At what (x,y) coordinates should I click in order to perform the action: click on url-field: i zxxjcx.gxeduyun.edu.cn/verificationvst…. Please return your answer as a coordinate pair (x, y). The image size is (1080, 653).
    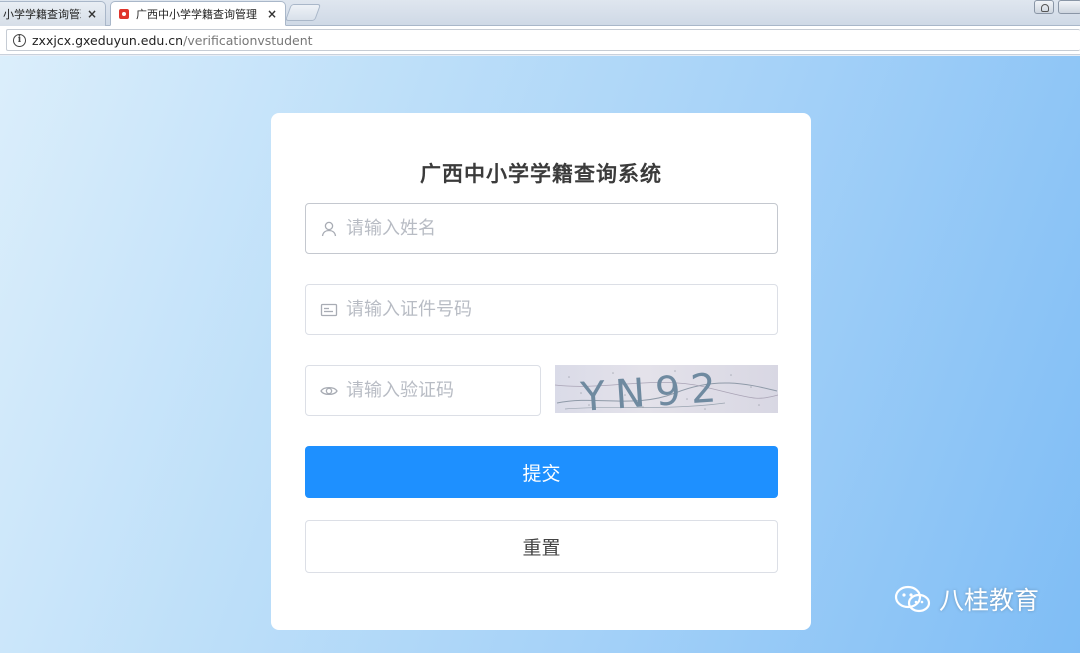
    Looking at the image, I should click on (543, 40).